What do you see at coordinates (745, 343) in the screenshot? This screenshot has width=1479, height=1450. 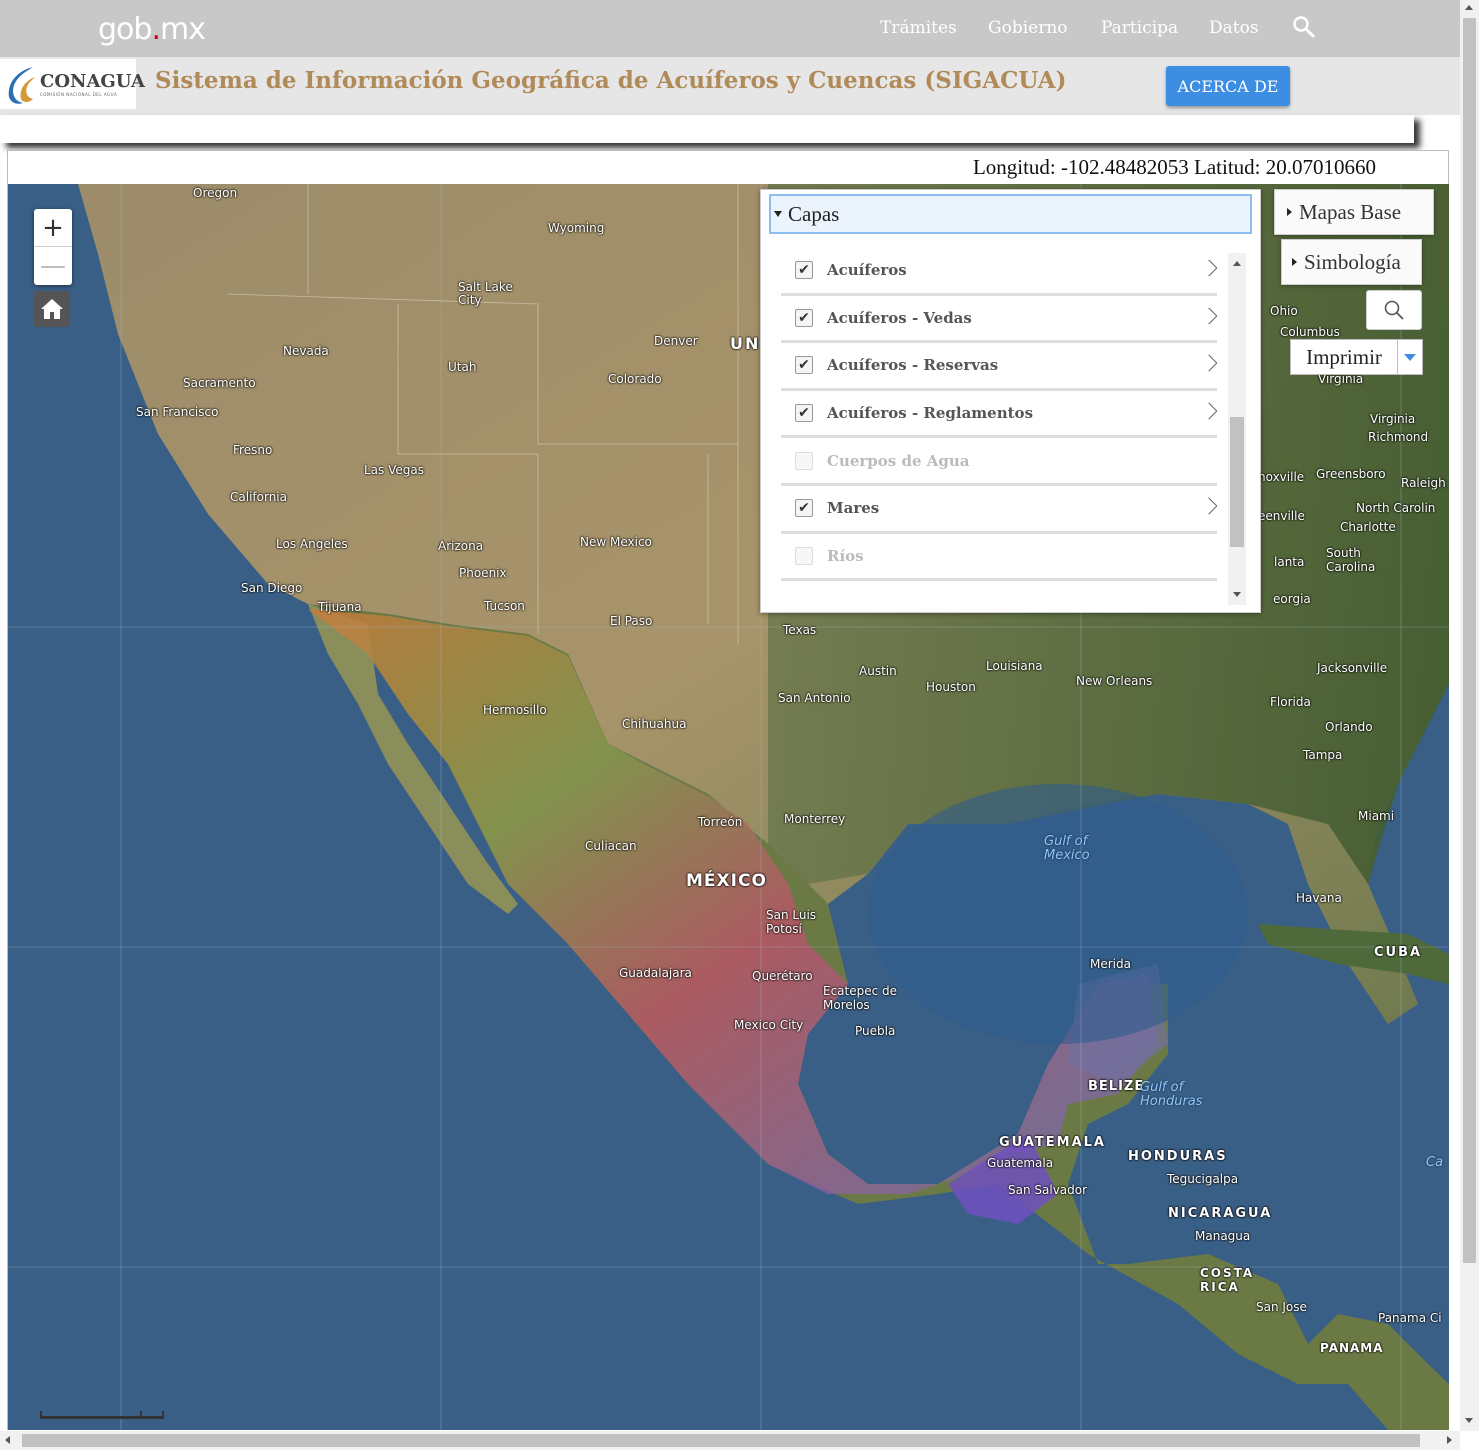 I see `map-label: UN` at bounding box center [745, 343].